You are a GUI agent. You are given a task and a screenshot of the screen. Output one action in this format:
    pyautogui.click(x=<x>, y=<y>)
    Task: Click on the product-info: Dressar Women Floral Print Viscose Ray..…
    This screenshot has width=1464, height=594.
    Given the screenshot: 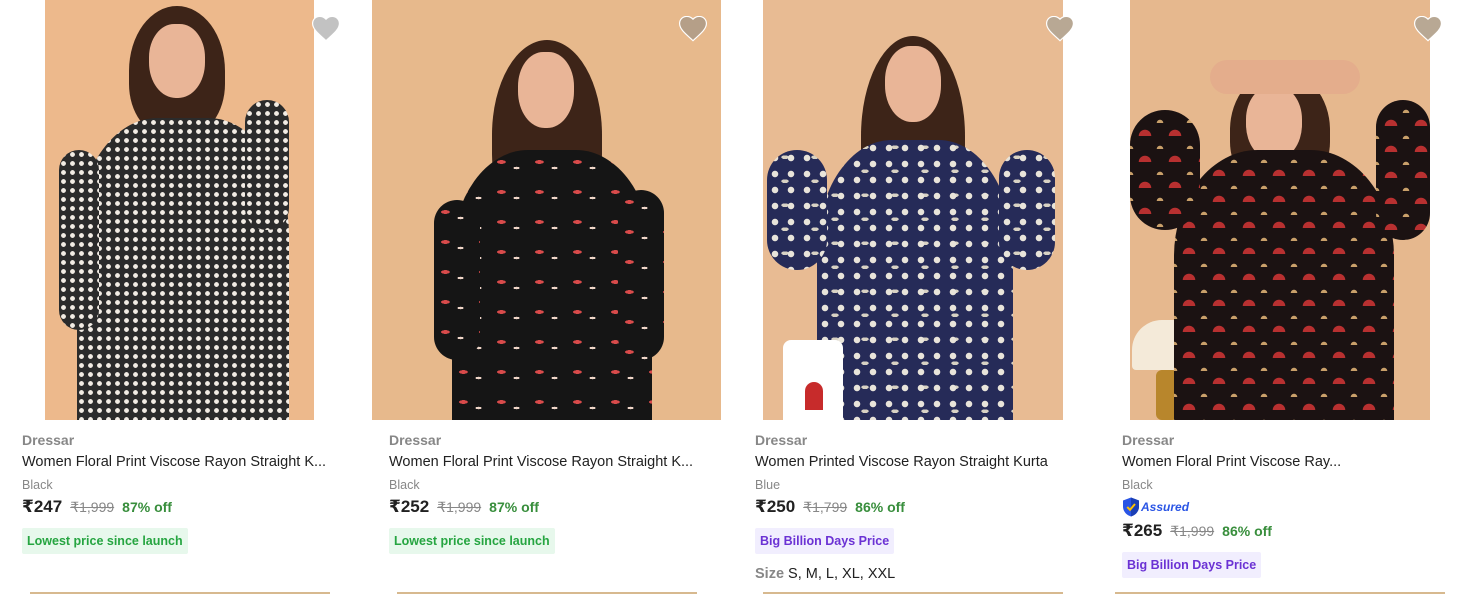 What is the action you would take?
    pyautogui.click(x=1287, y=504)
    